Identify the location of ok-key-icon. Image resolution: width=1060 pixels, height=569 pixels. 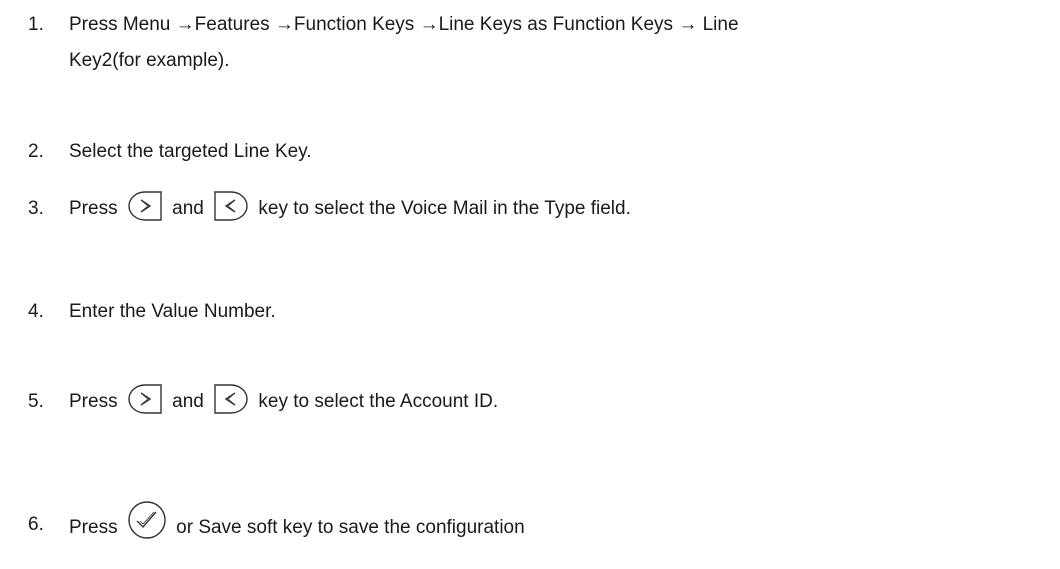
(147, 520).